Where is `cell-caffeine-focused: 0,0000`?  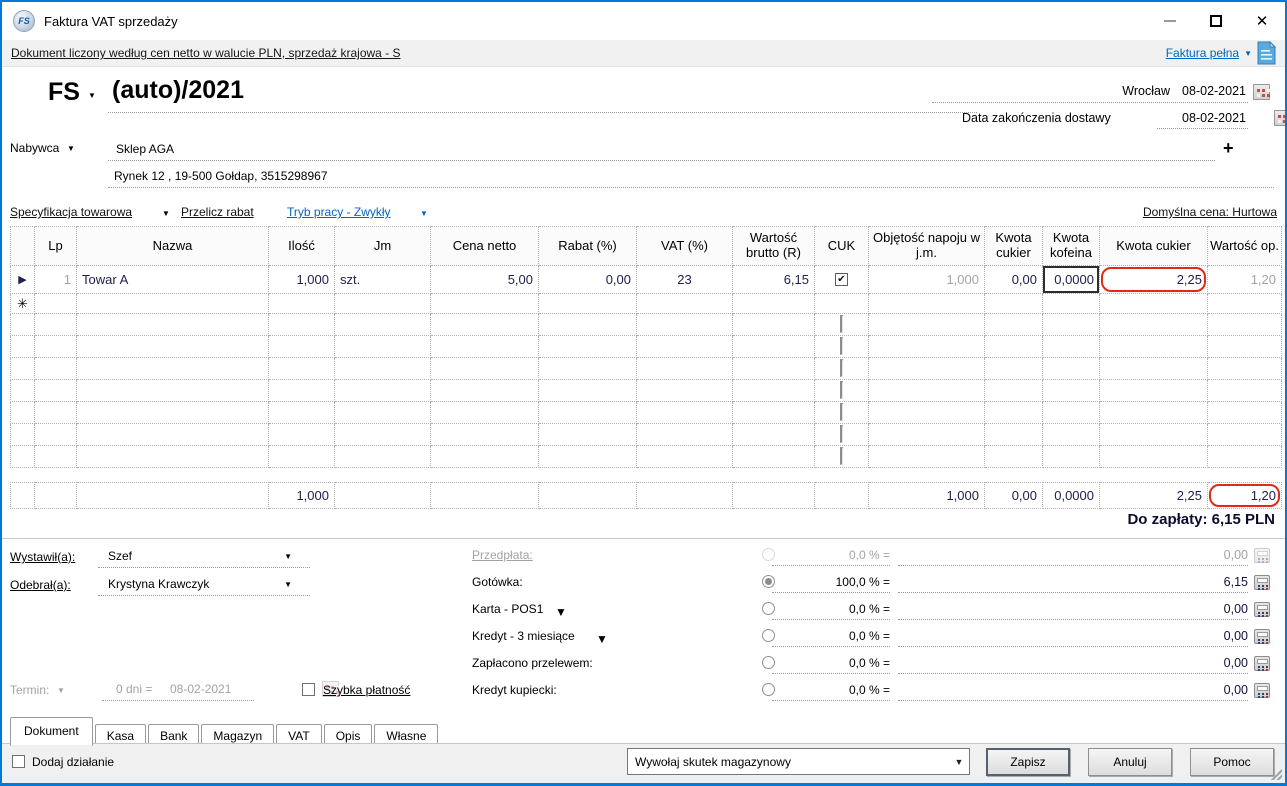 cell-caffeine-focused: 0,0000 is located at coordinates (1071, 279).